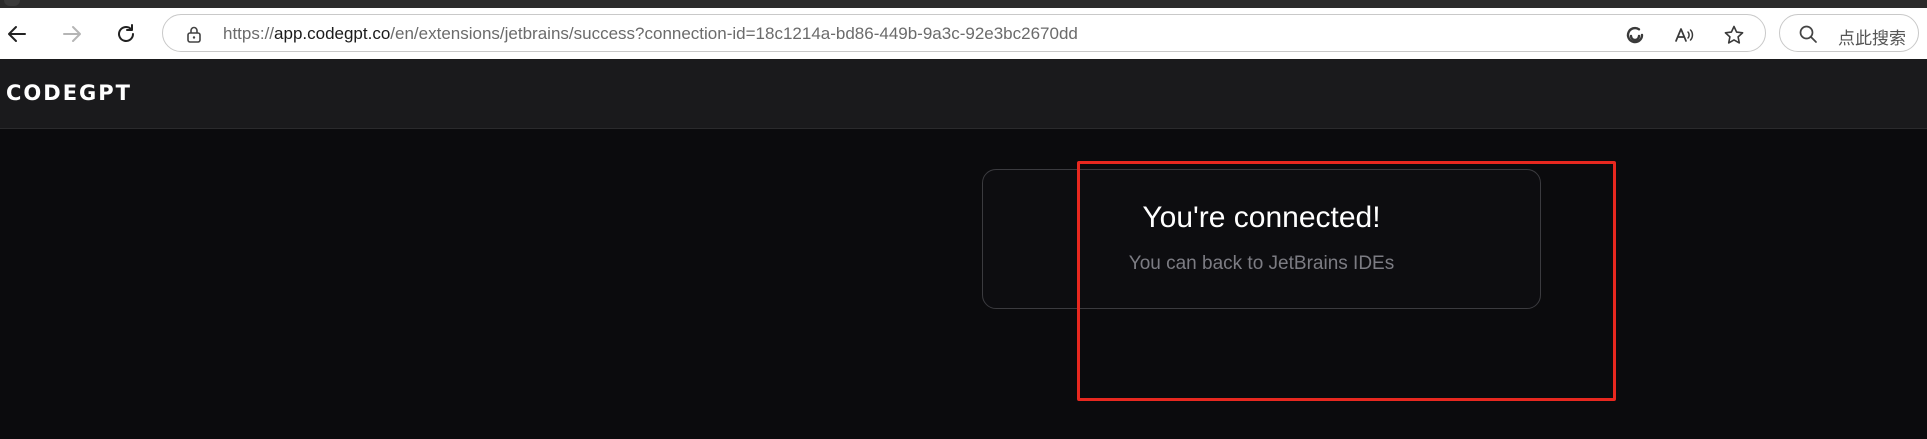 This screenshot has width=1927, height=439. Describe the element at coordinates (1684, 35) in the screenshot. I see `read-aloud-icon` at that location.